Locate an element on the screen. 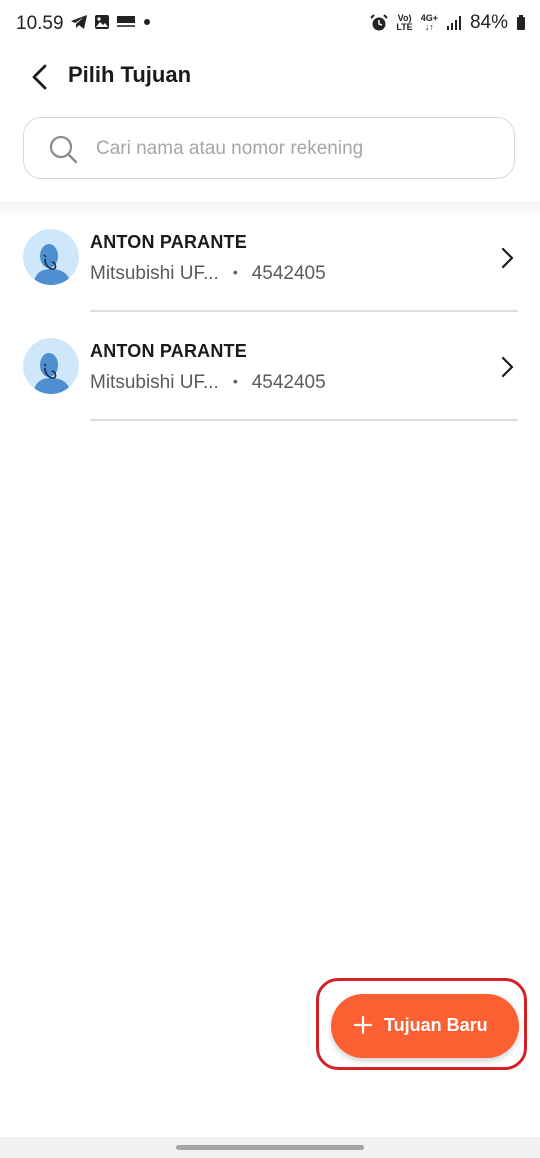  gallery-icon is located at coordinates (102, 22).